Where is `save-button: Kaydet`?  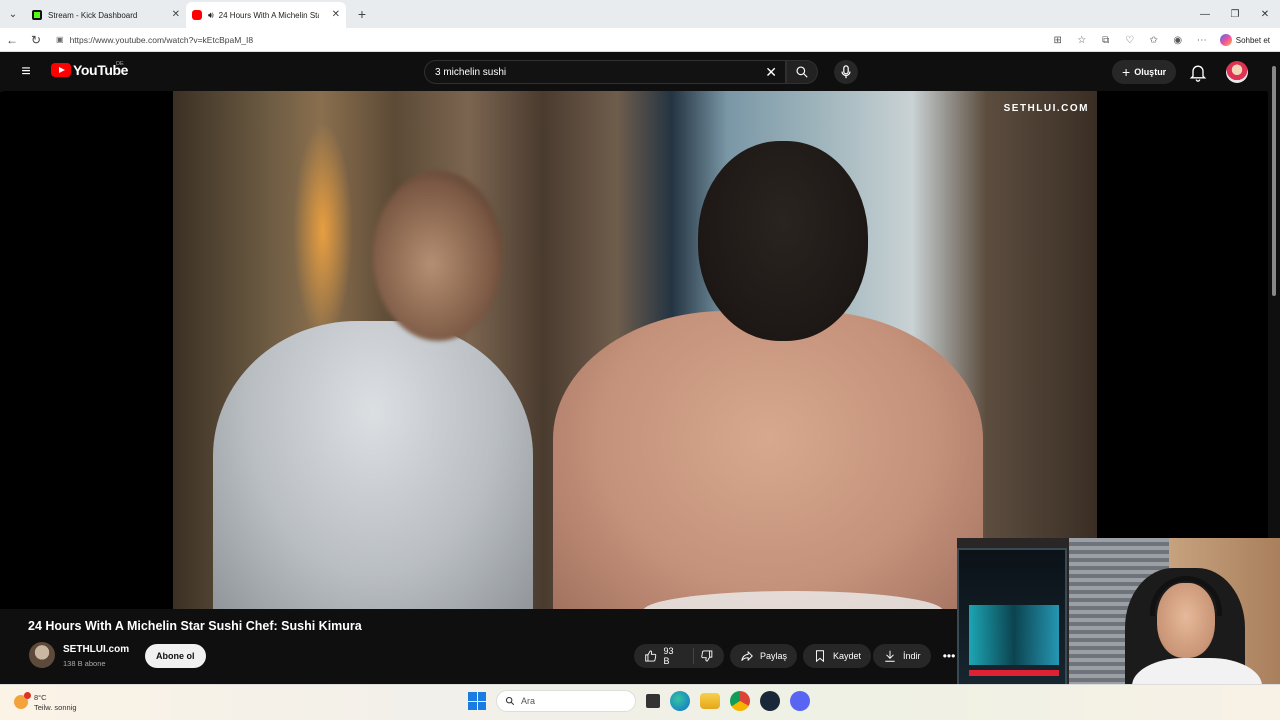 save-button: Kaydet is located at coordinates (837, 656).